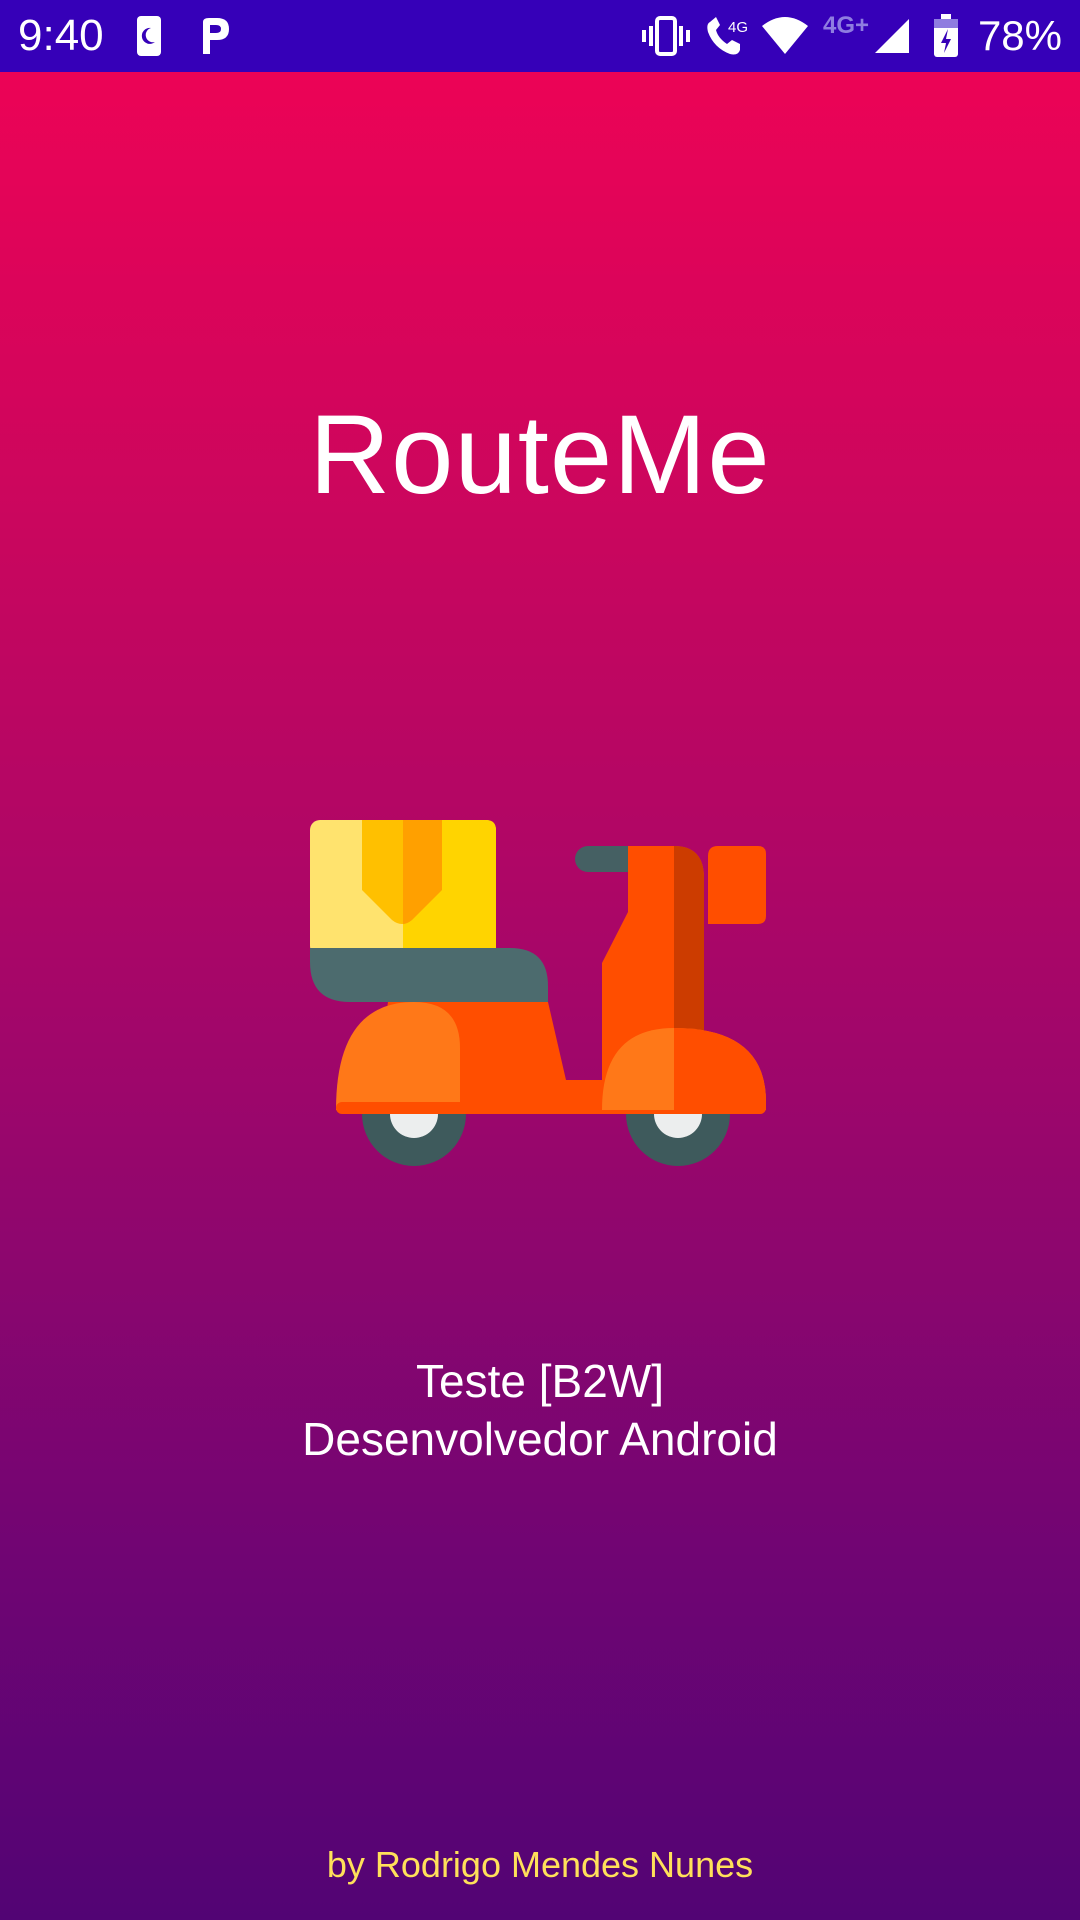 This screenshot has width=1080, height=1920. Describe the element at coordinates (720, 1069) in the screenshot. I see `front-fender-shade` at that location.